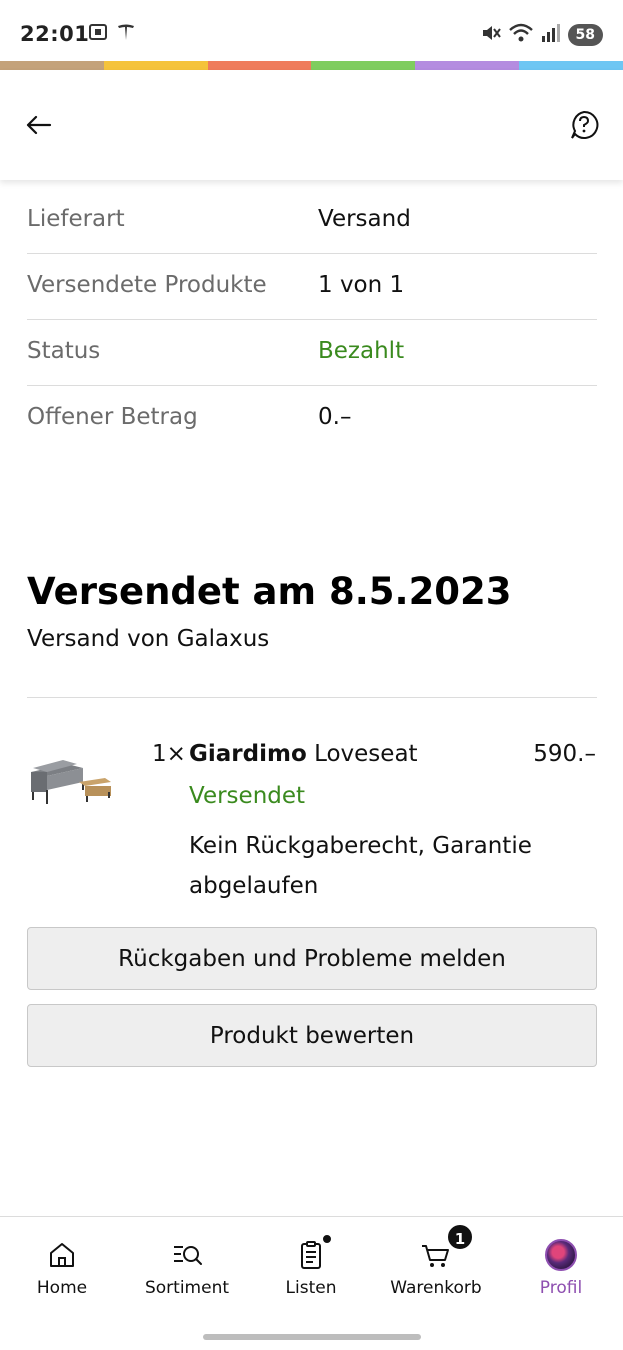 This screenshot has width=623, height=1350. What do you see at coordinates (312, 1337) in the screenshot?
I see `home-indicator` at bounding box center [312, 1337].